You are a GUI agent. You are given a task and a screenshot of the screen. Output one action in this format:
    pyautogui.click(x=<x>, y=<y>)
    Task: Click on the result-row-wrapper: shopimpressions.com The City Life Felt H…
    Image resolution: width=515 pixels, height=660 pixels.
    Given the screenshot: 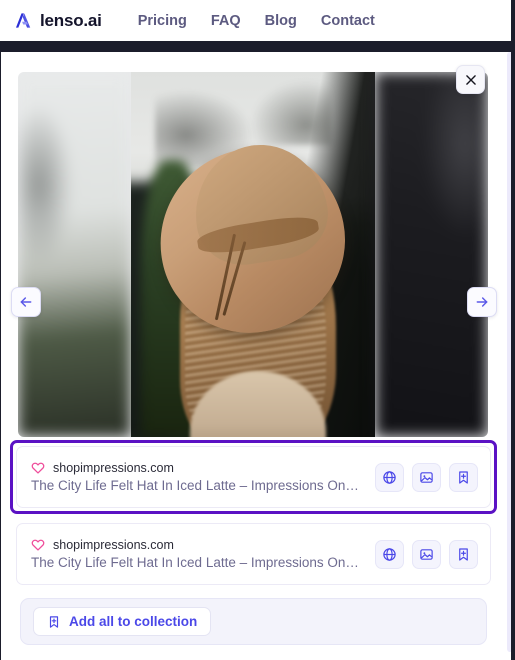 What is the action you would take?
    pyautogui.click(x=253, y=554)
    